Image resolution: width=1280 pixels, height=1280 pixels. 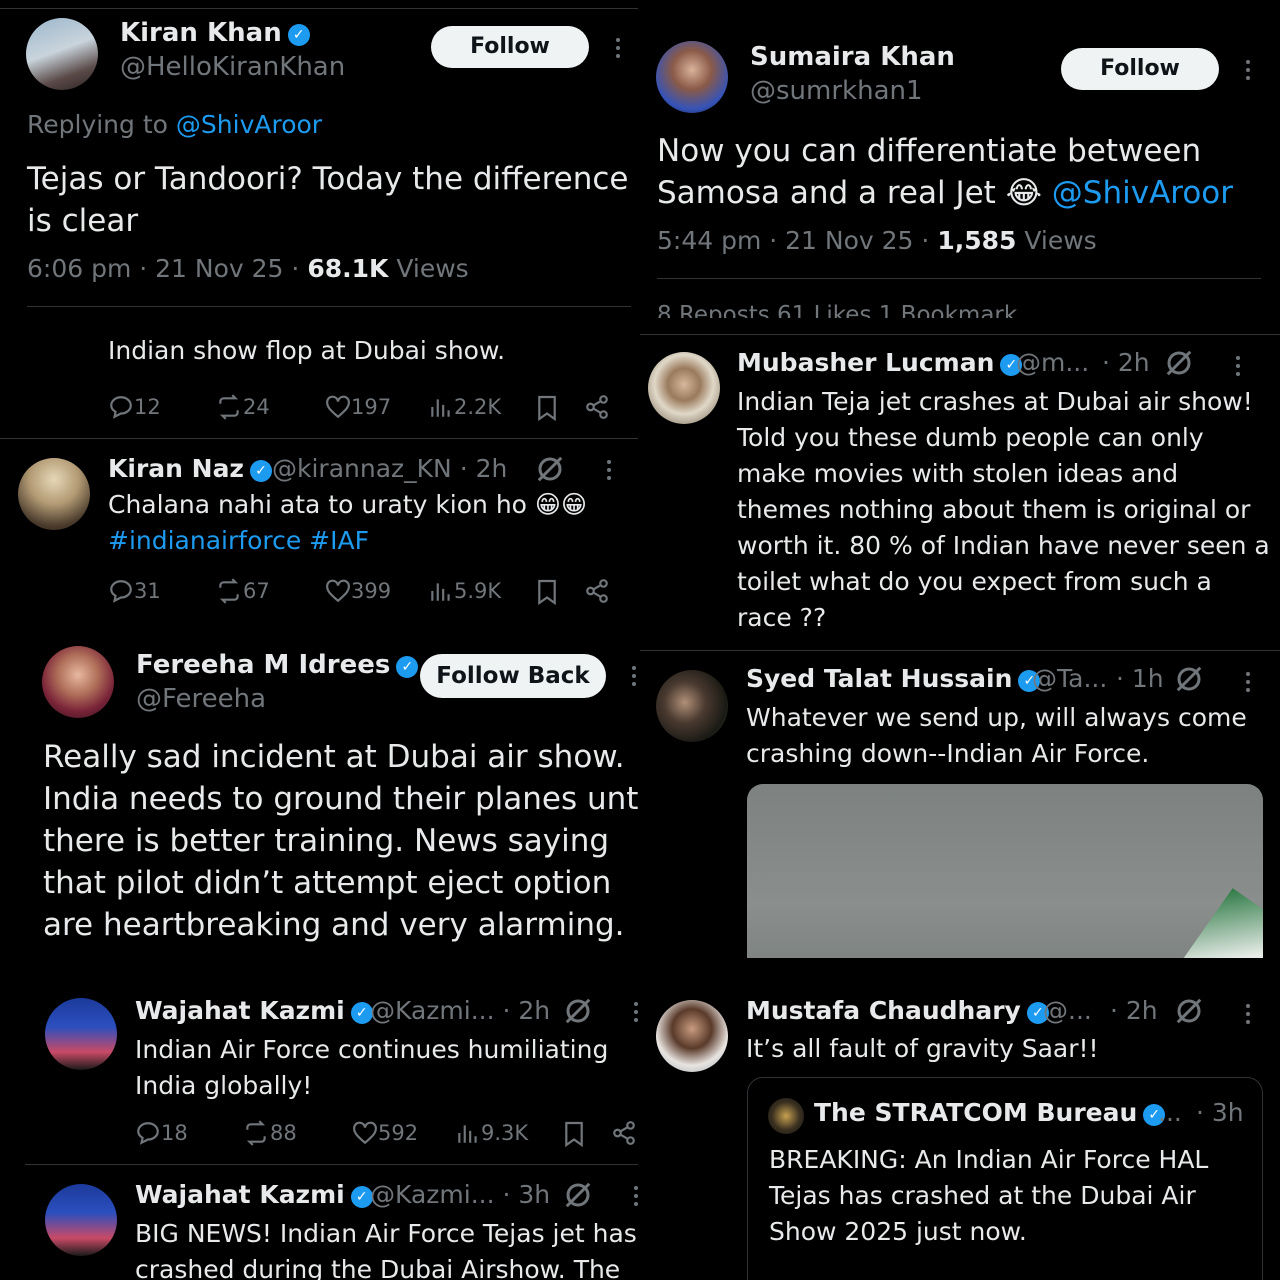 I want to click on heart-icon, so click(x=338, y=407).